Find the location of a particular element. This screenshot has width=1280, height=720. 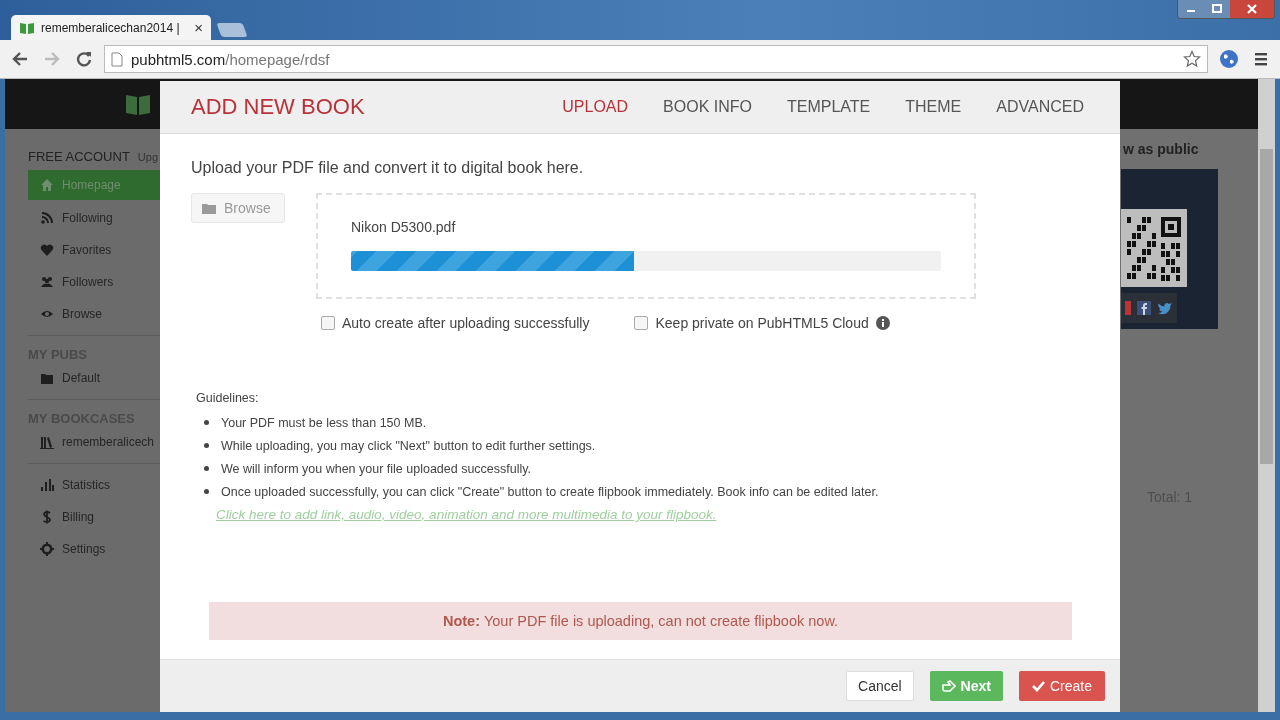

back-icon is located at coordinates (20, 59).